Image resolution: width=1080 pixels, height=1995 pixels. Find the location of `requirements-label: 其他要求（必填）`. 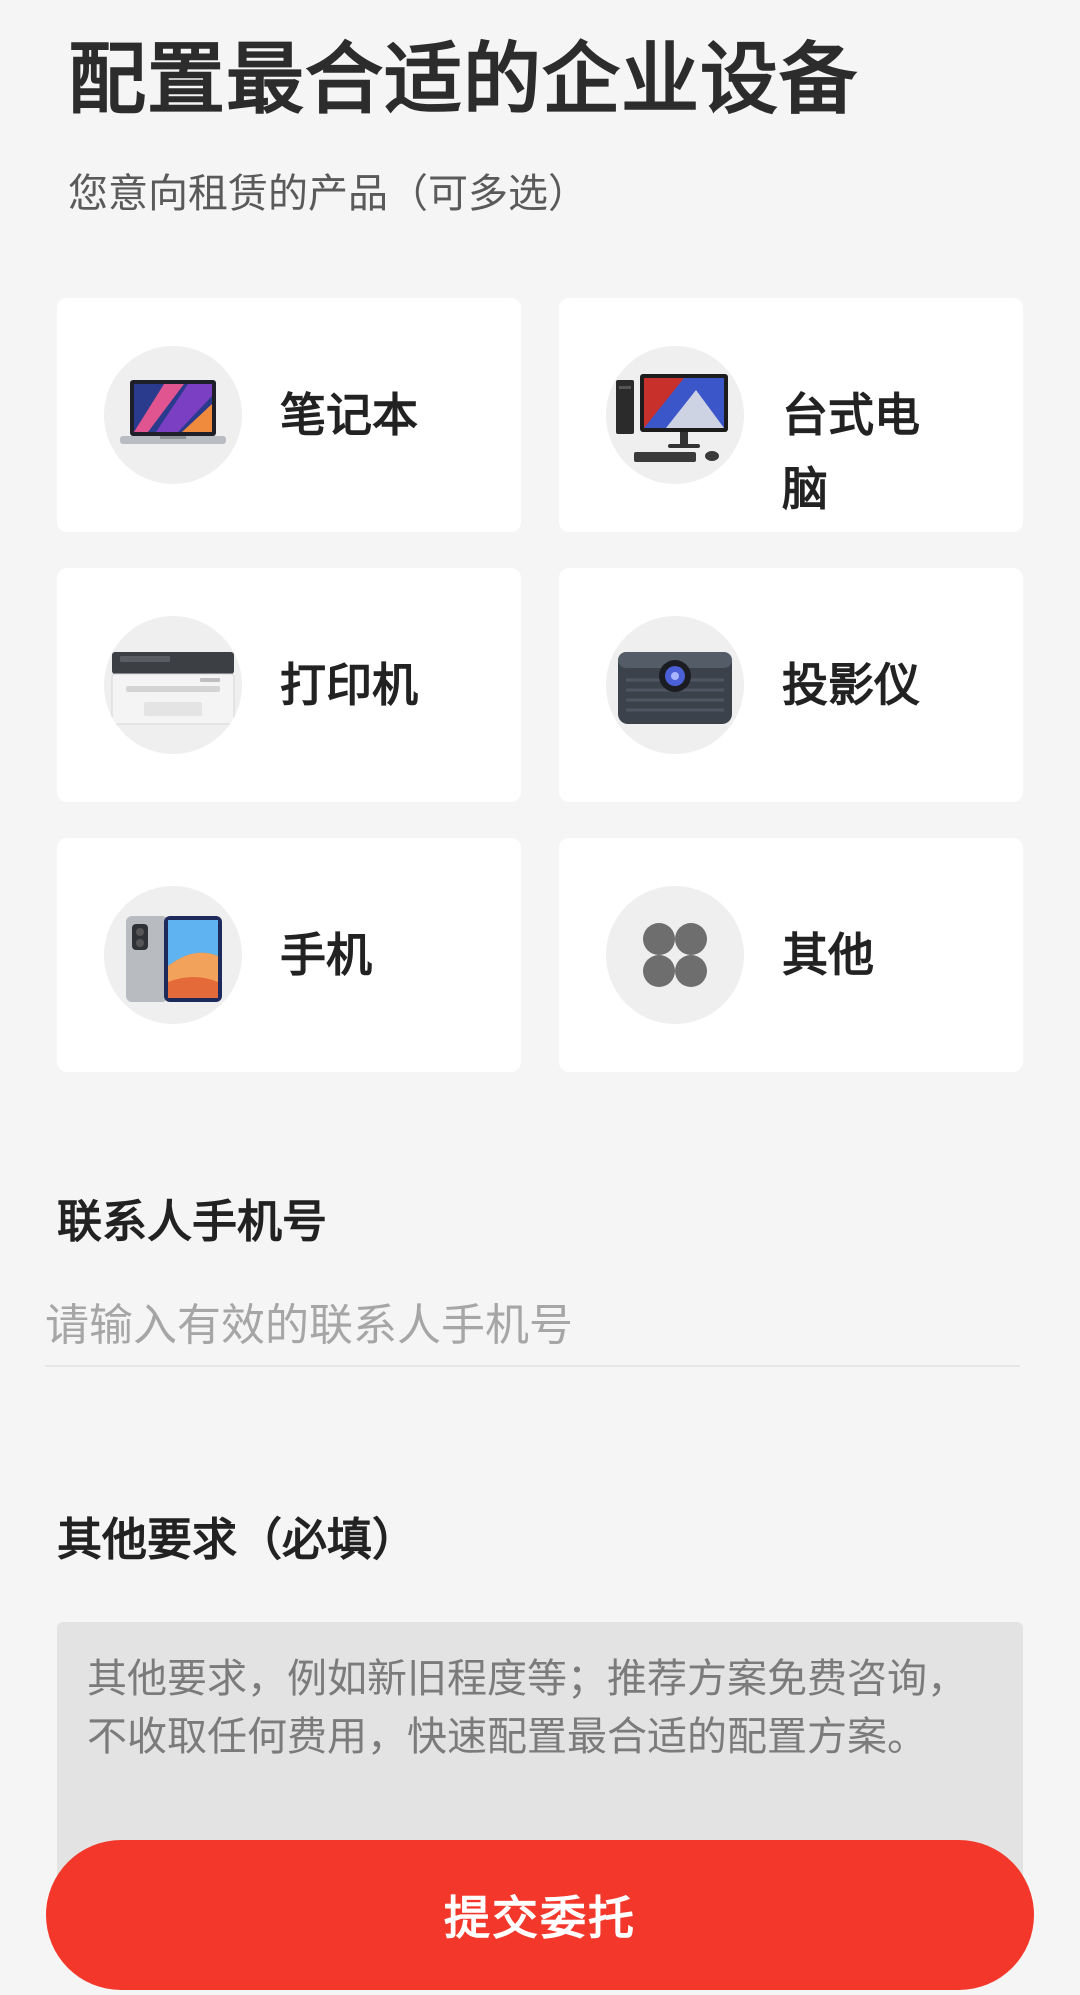

requirements-label: 其他要求（必填） is located at coordinates (237, 1539).